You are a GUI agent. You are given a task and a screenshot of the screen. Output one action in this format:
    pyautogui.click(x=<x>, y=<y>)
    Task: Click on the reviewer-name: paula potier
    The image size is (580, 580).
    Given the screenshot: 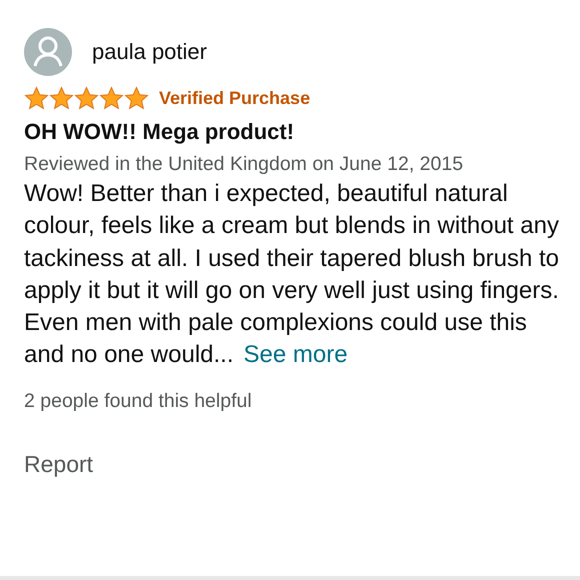 What is the action you would take?
    pyautogui.click(x=149, y=52)
    